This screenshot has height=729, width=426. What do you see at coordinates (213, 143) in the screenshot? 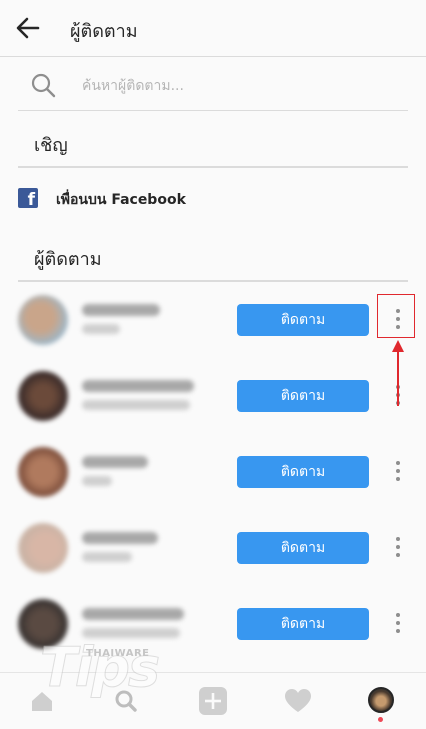
I see `invite-section-header: เชิญ` at bounding box center [213, 143].